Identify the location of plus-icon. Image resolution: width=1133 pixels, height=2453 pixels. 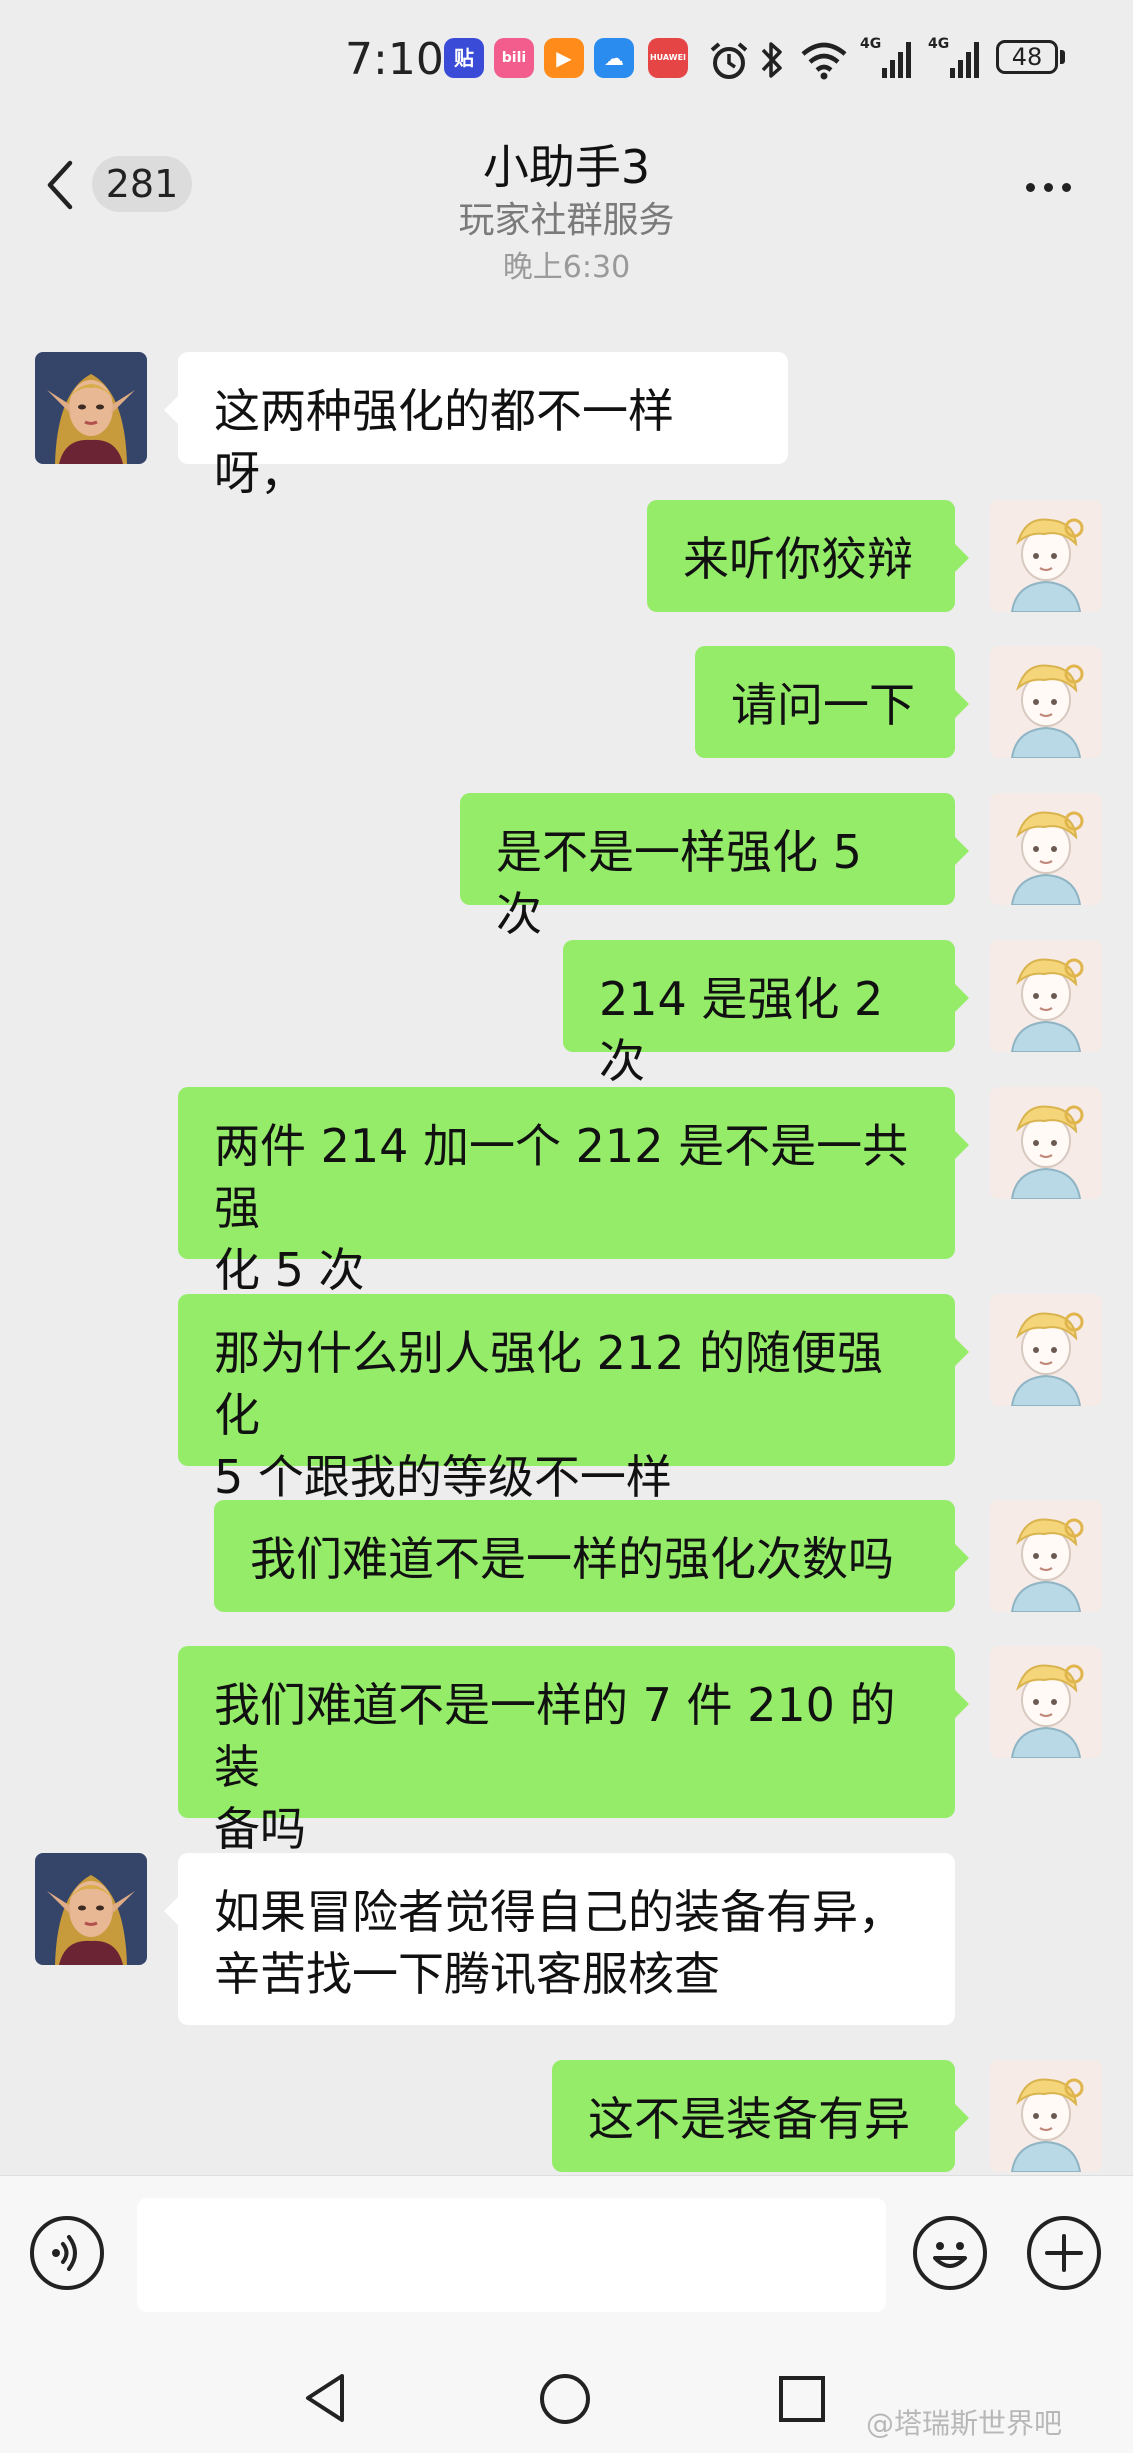
(1064, 2253).